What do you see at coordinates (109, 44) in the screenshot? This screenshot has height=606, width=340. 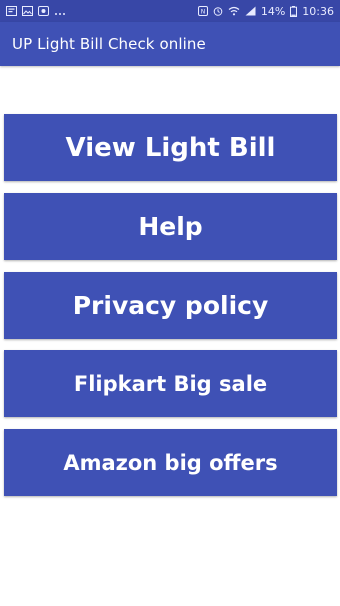 I see `app-title: UP Light Bill Check online` at bounding box center [109, 44].